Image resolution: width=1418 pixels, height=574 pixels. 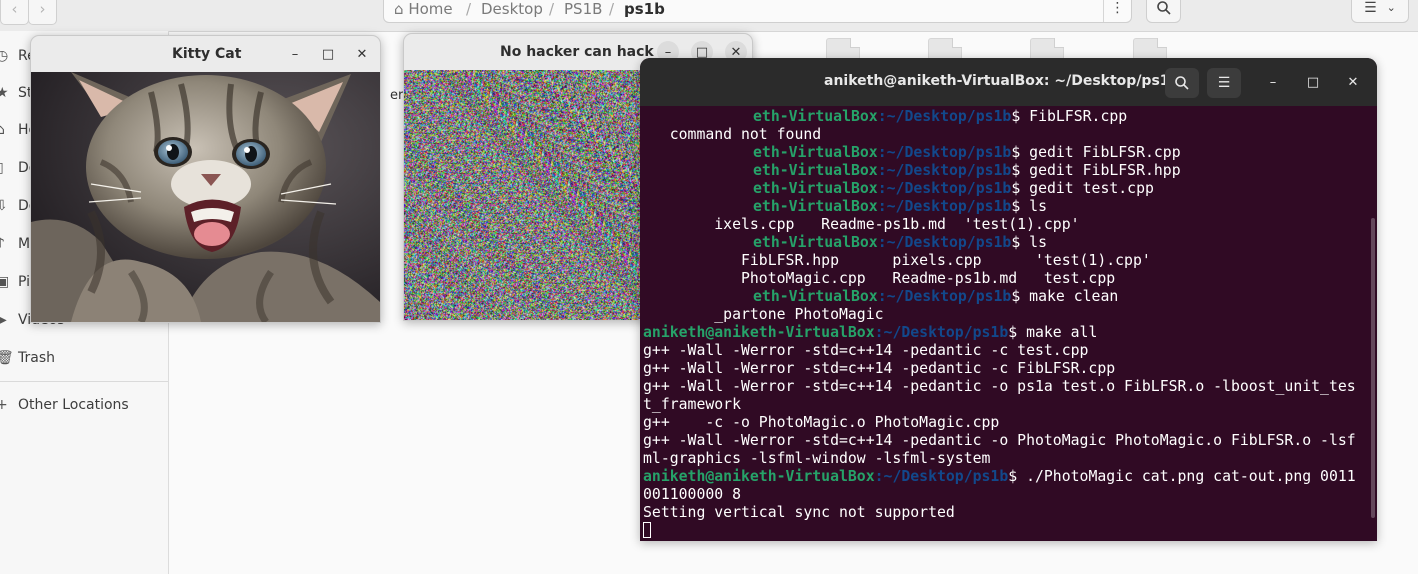 What do you see at coordinates (1096, 152) in the screenshot?
I see `prompt-command: $ gedit FibLFSR.cpp` at bounding box center [1096, 152].